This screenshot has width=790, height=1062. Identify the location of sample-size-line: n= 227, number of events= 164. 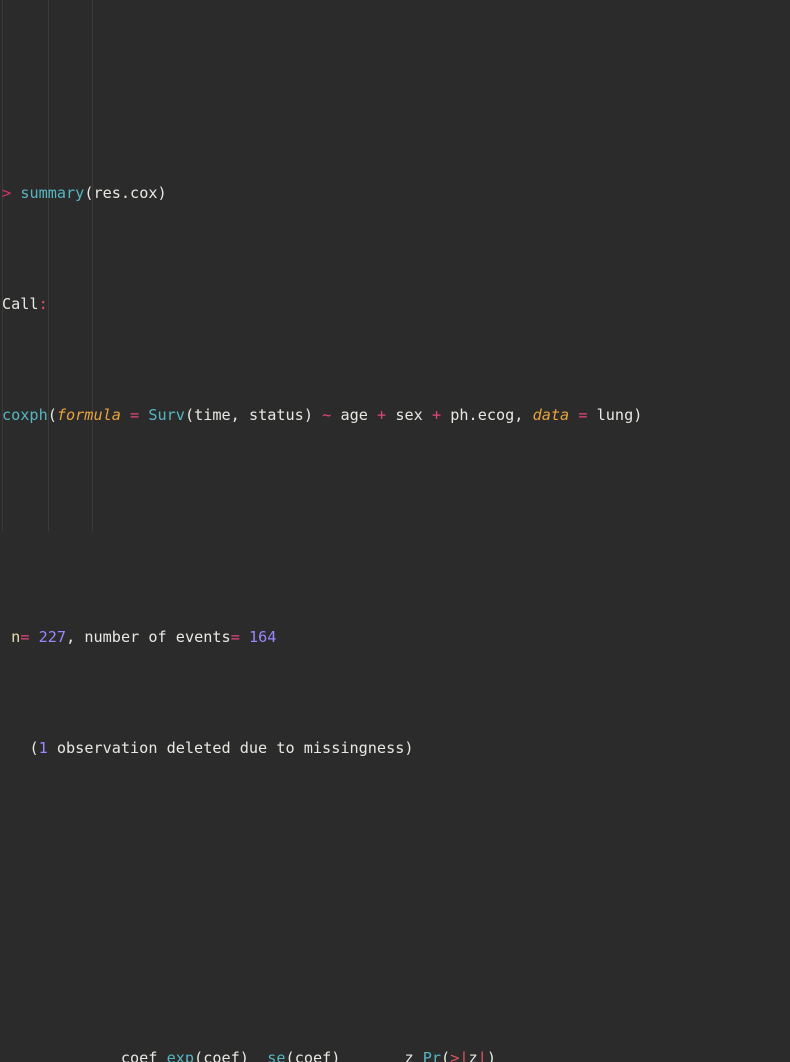
(396, 637).